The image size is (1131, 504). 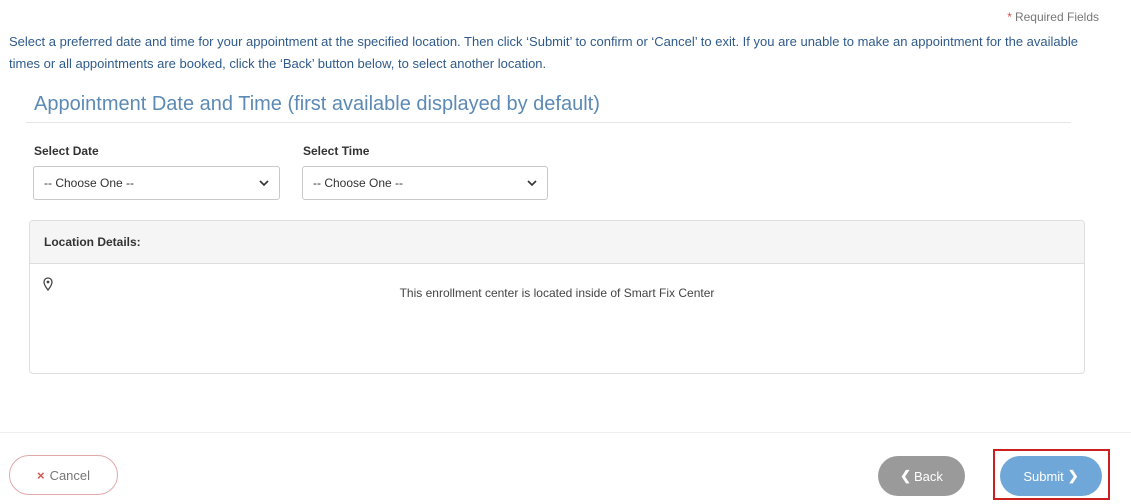 I want to click on select-time-label: Select Time, so click(x=336, y=151).